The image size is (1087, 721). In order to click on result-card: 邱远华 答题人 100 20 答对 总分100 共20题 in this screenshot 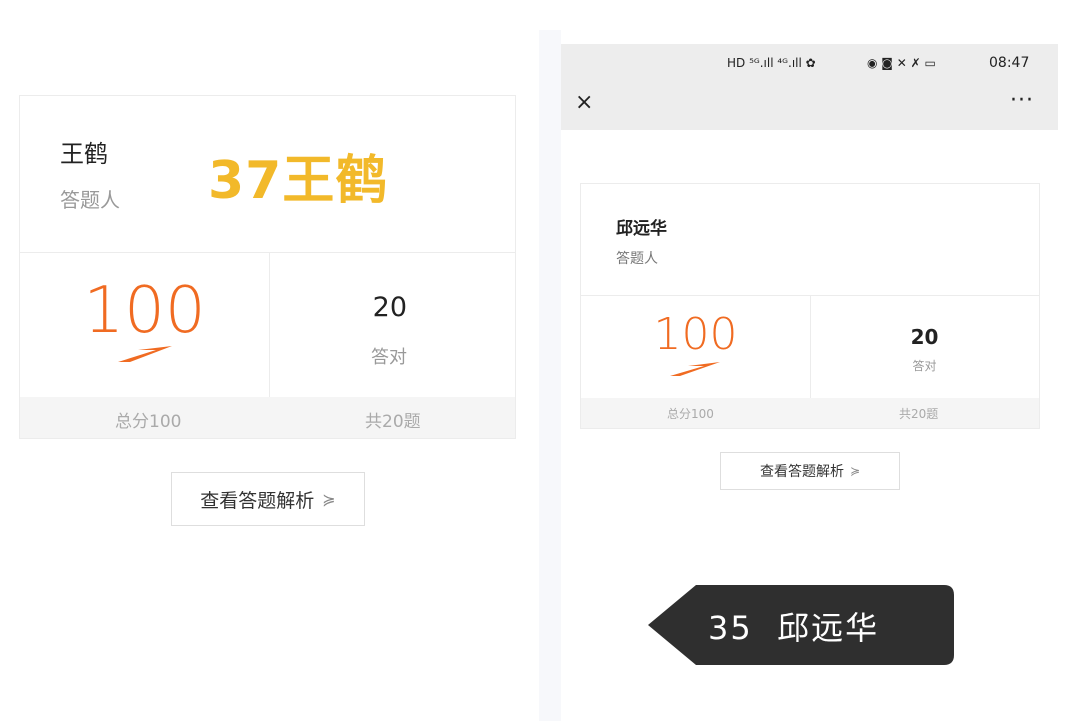, I will do `click(810, 306)`.